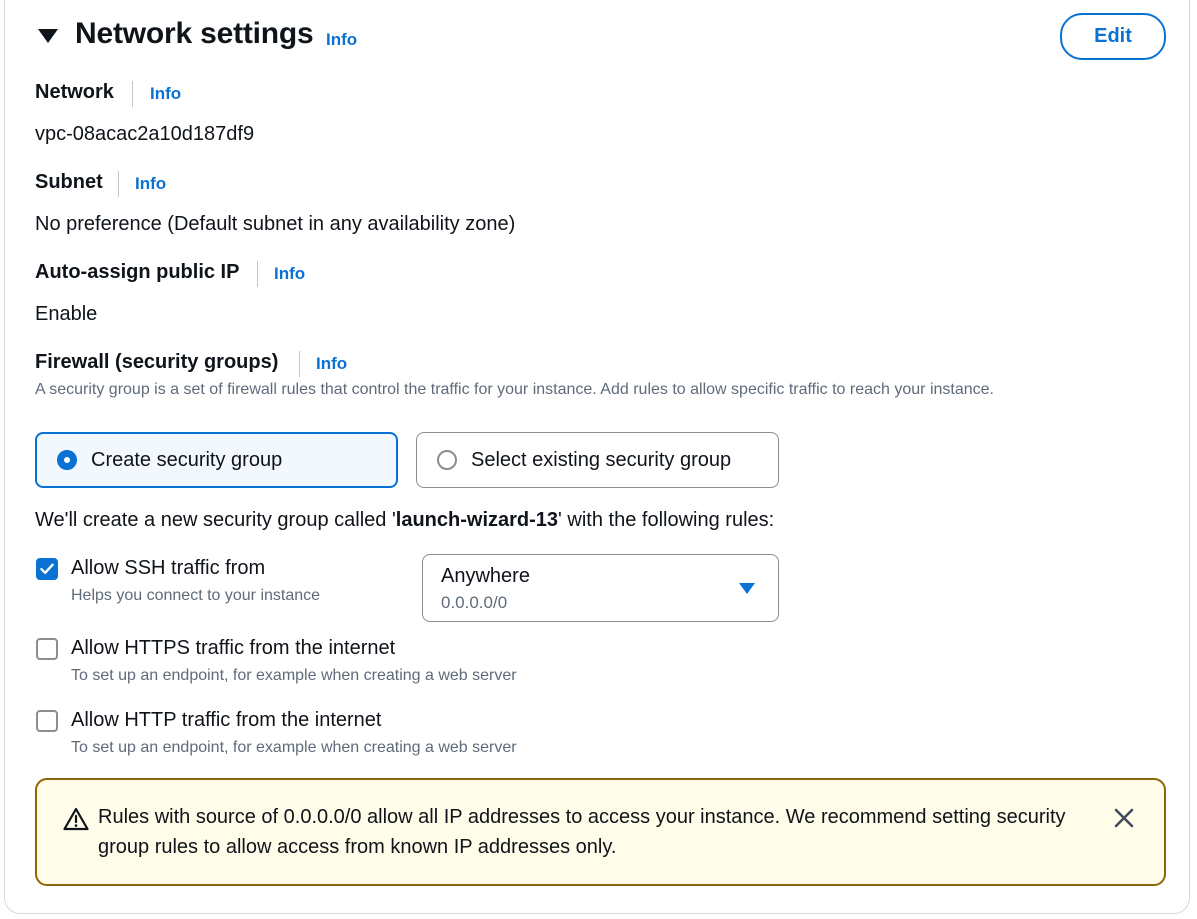 The width and height of the screenshot is (1197, 919). Describe the element at coordinates (67, 460) in the screenshot. I see `radio-selected-icon` at that location.